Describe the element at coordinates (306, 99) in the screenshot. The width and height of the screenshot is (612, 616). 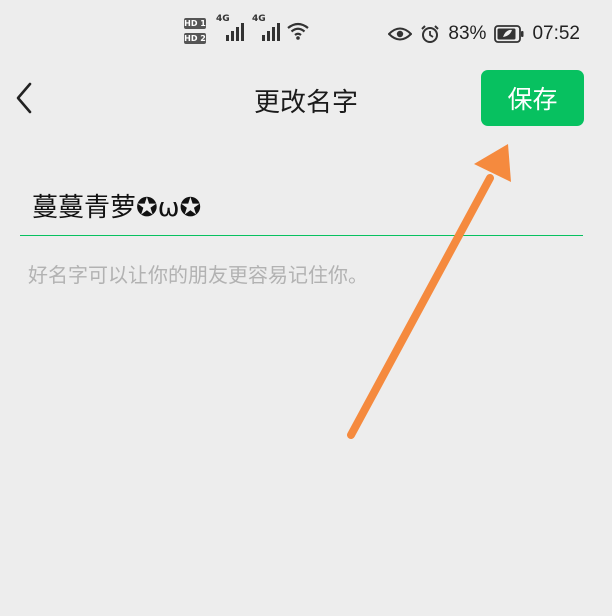
I see `nav-bar: 更改名字 保存` at that location.